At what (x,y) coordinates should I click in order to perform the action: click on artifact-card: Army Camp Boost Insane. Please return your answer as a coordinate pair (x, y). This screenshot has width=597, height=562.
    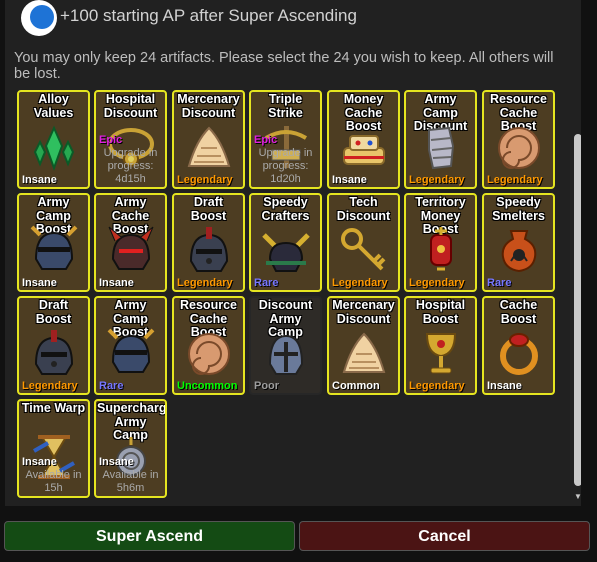
    Looking at the image, I should click on (53, 242).